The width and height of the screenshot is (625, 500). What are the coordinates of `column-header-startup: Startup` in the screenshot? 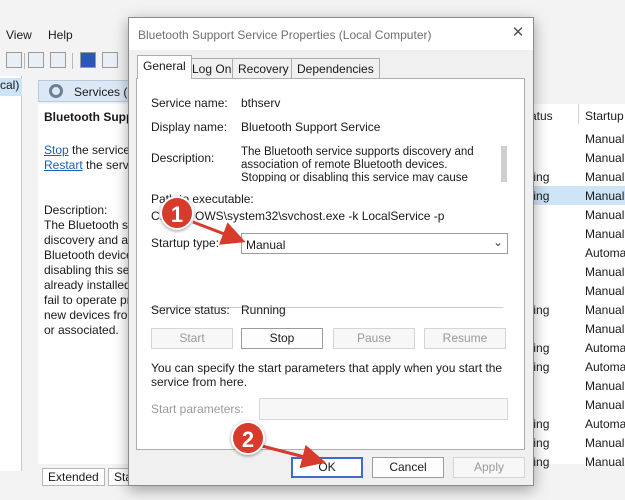 It's located at (604, 116).